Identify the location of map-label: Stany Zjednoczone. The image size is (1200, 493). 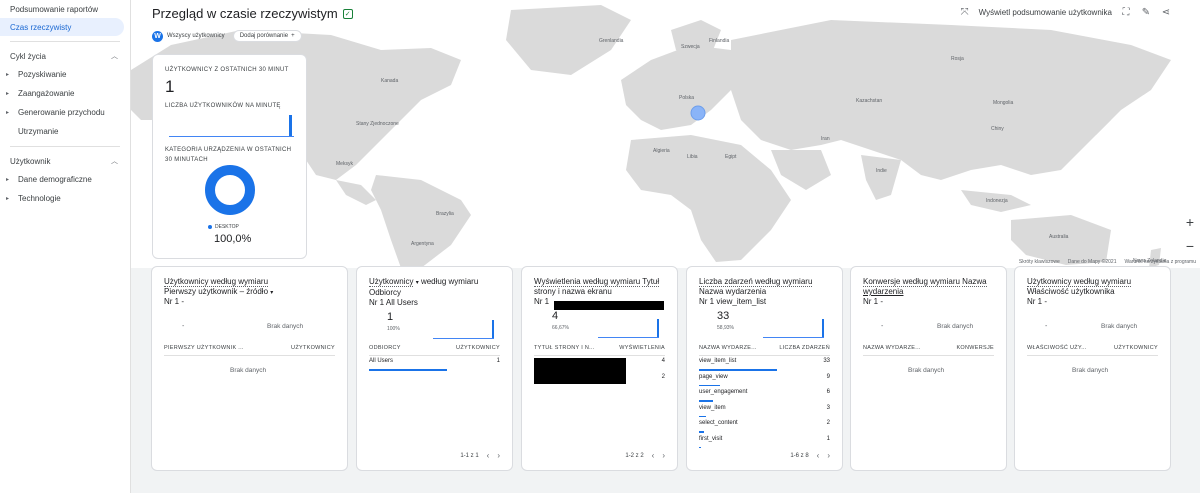
(377, 124).